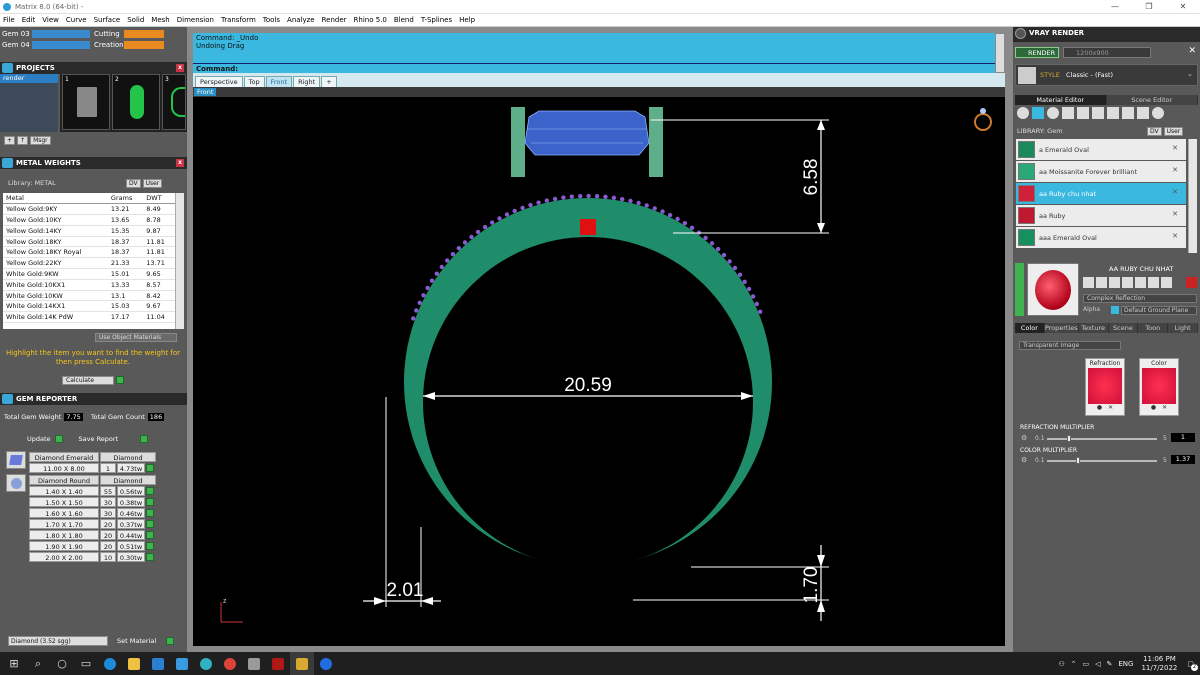  Describe the element at coordinates (1085, 664) in the screenshot. I see `network-icon: ▭` at that location.